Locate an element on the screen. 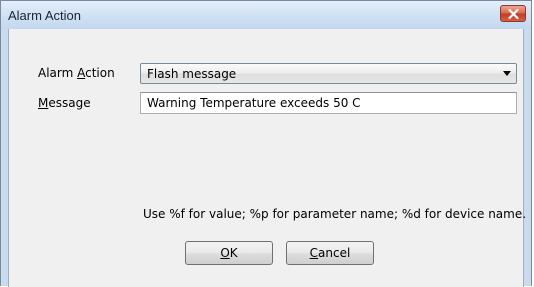  alarm-action-selected-value: Flash message is located at coordinates (192, 74).